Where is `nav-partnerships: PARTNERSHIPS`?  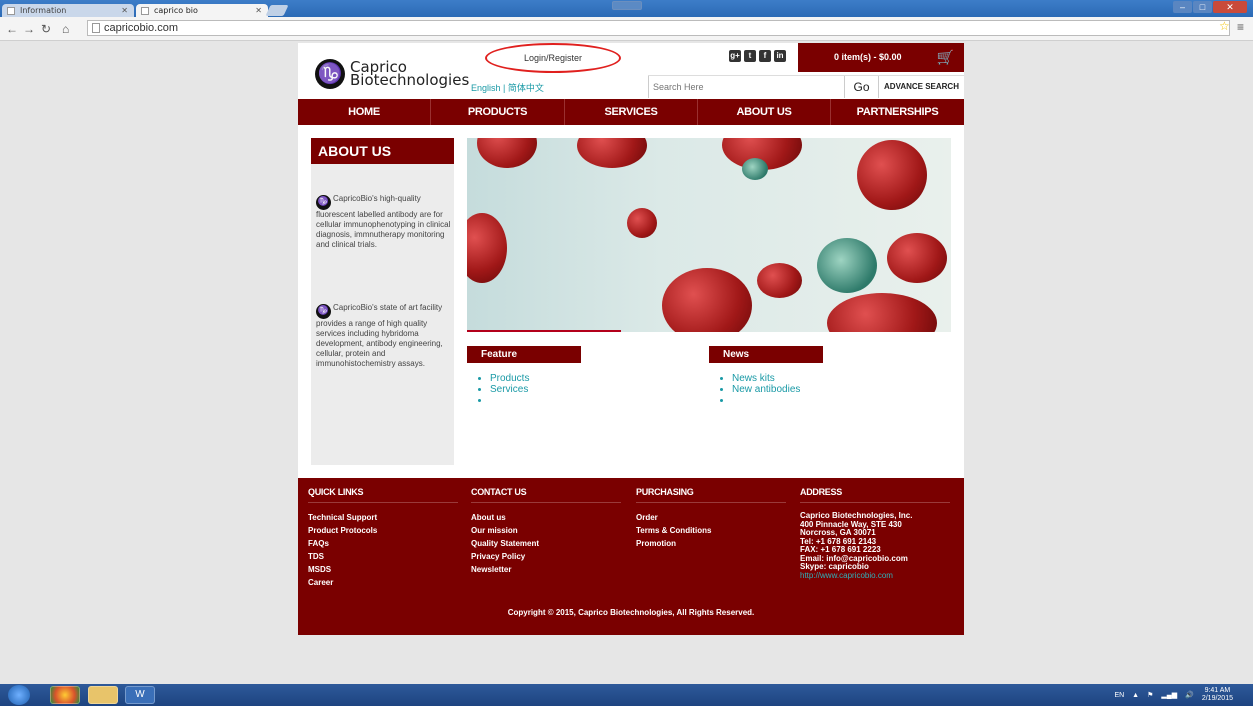 nav-partnerships: PARTNERSHIPS is located at coordinates (897, 112).